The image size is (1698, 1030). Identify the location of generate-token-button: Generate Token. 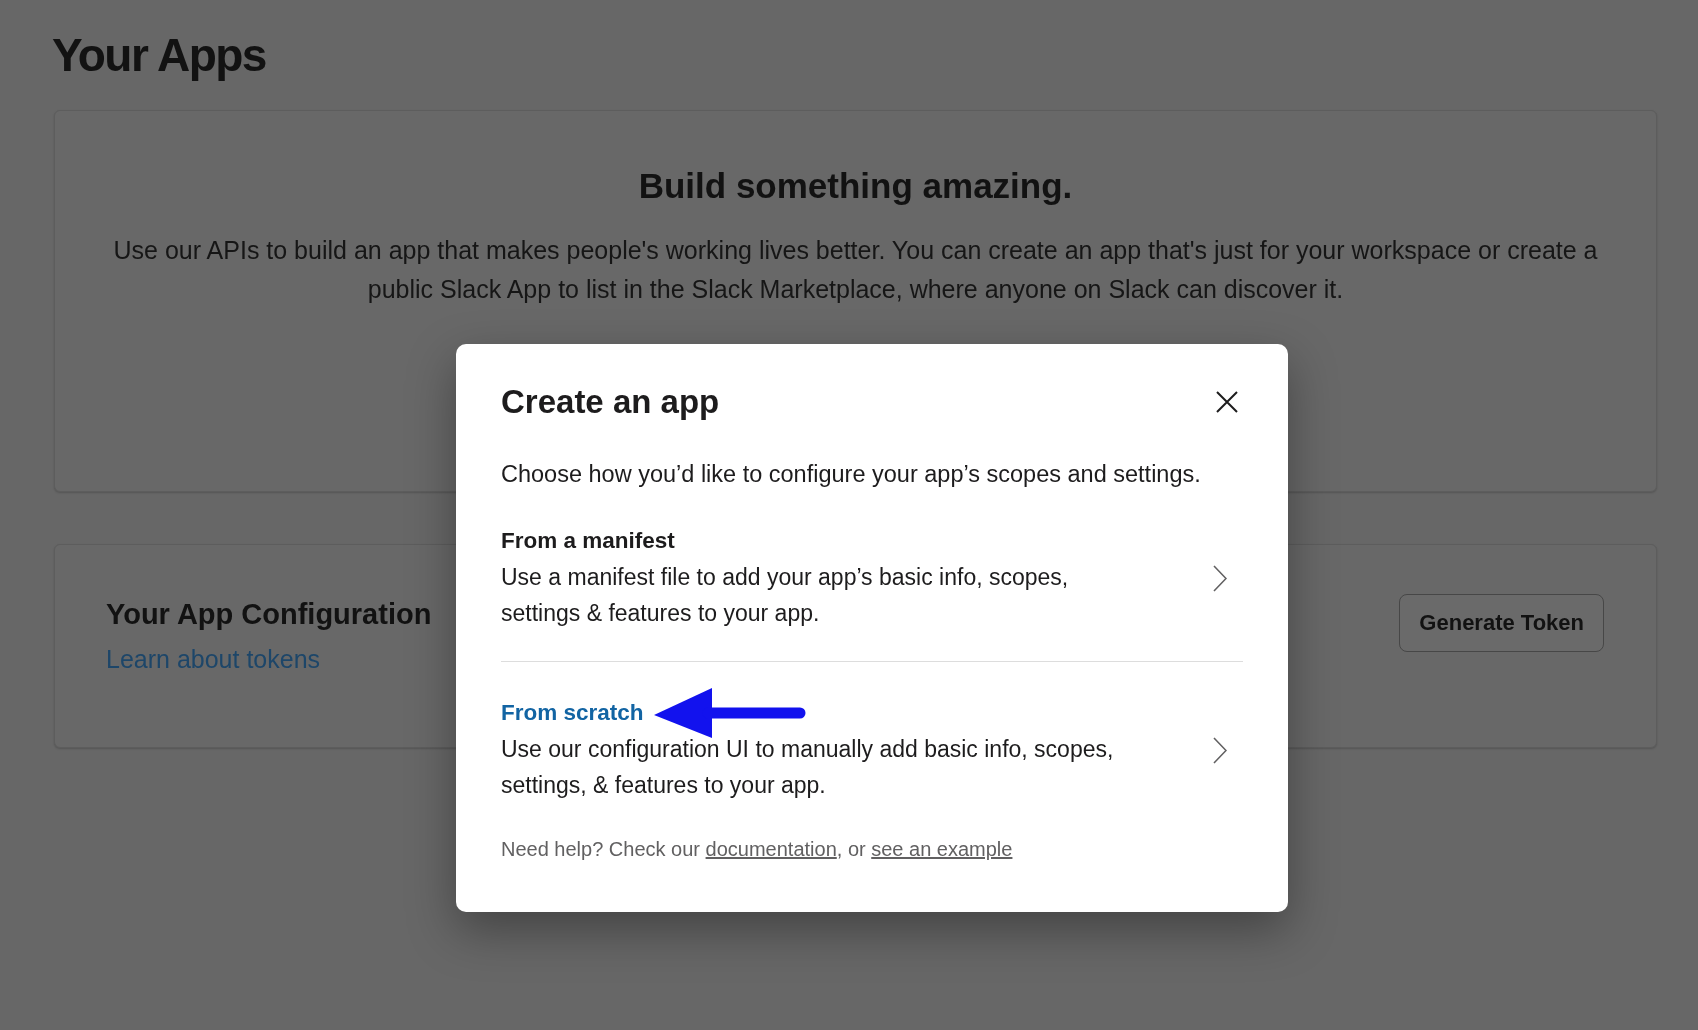
(1501, 623).